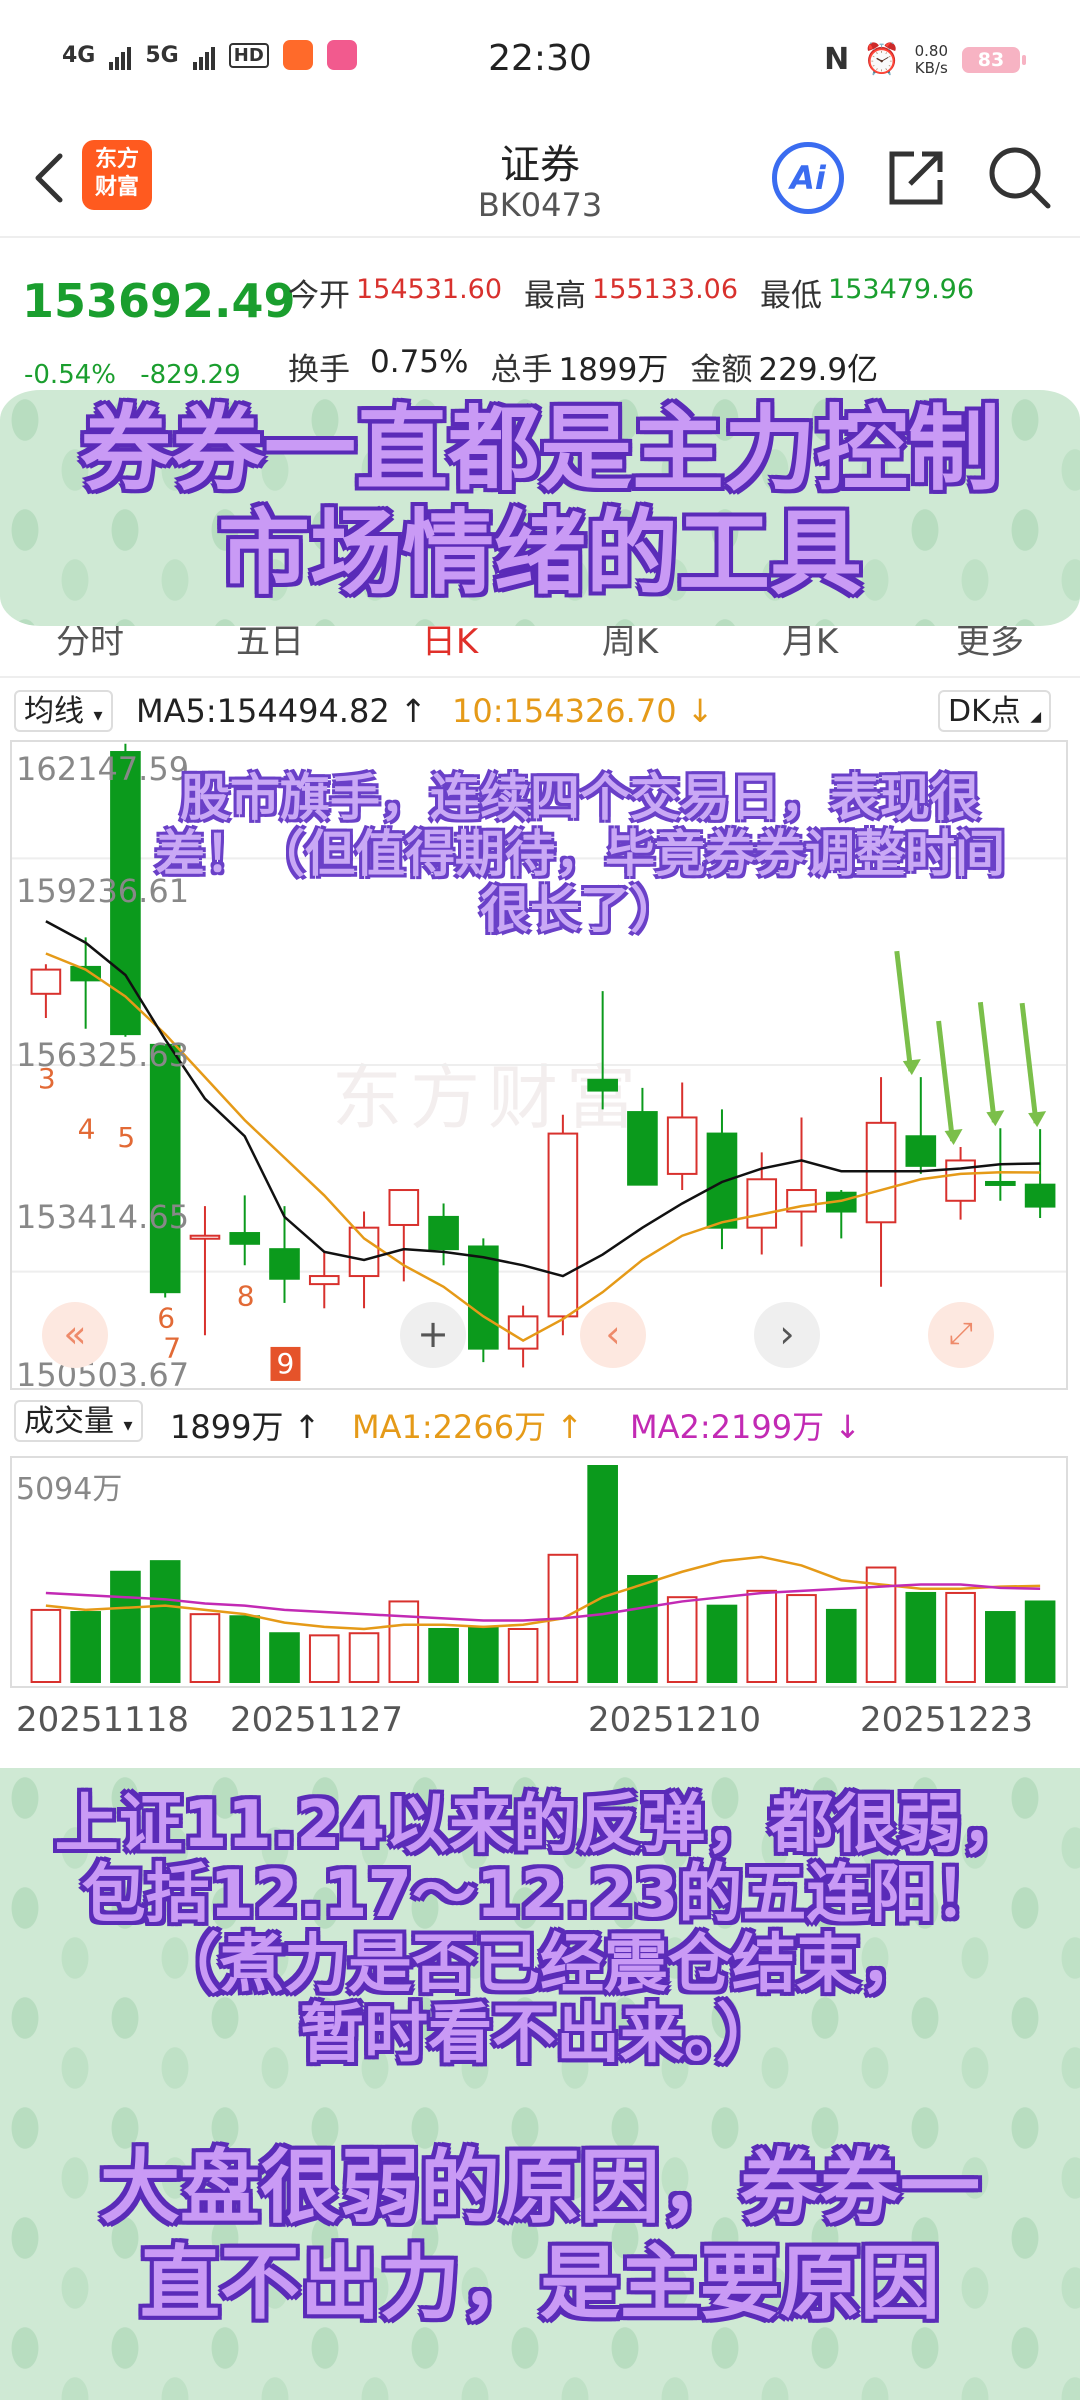 The image size is (1080, 2400). What do you see at coordinates (87, 1129) in the screenshot?
I see `sequence-marker: 4` at bounding box center [87, 1129].